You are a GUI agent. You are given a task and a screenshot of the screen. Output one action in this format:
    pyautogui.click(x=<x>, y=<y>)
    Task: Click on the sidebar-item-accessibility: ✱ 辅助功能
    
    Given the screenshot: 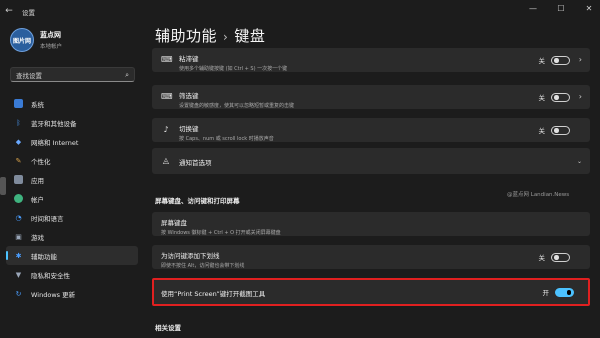 What is the action you would take?
    pyautogui.click(x=72, y=255)
    